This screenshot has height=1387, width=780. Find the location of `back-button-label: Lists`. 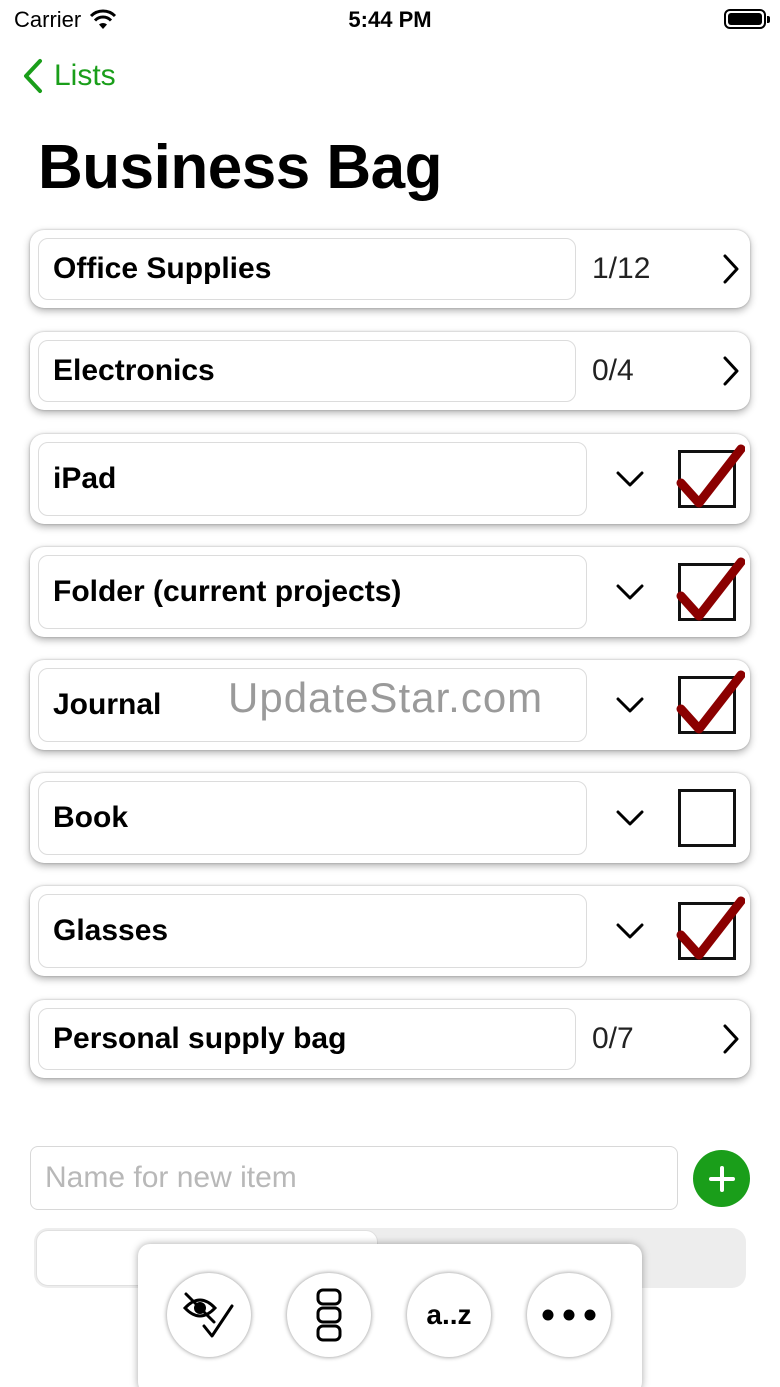

back-button-label: Lists is located at coordinates (85, 75).